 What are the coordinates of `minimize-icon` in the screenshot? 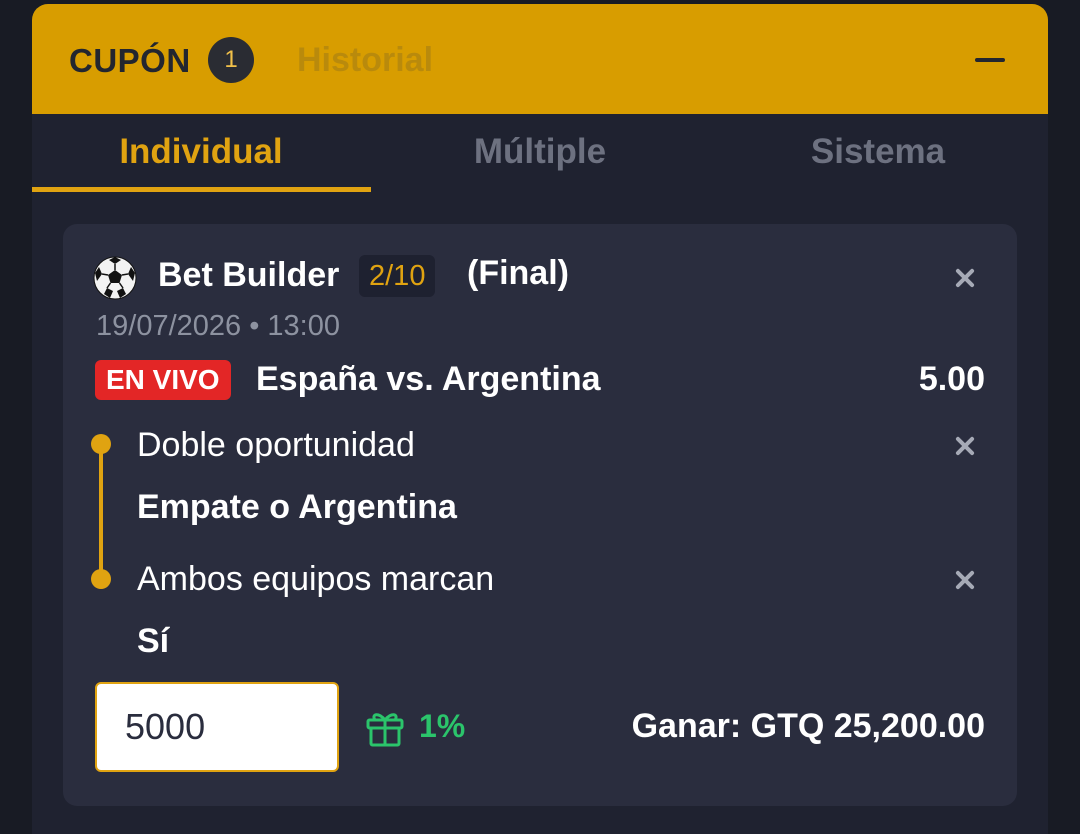 It's located at (990, 60).